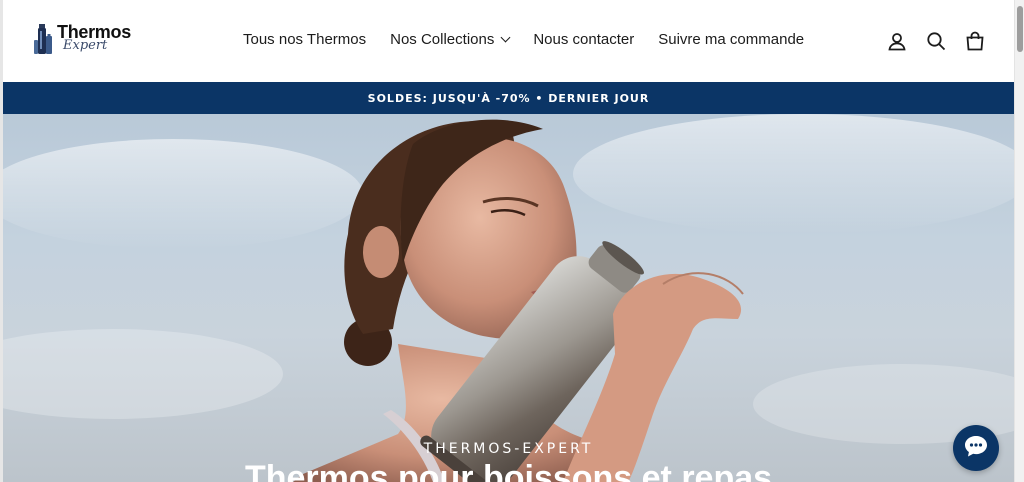 The image size is (1024, 482). Describe the element at coordinates (505, 37) in the screenshot. I see `chevron-down-icon` at that location.